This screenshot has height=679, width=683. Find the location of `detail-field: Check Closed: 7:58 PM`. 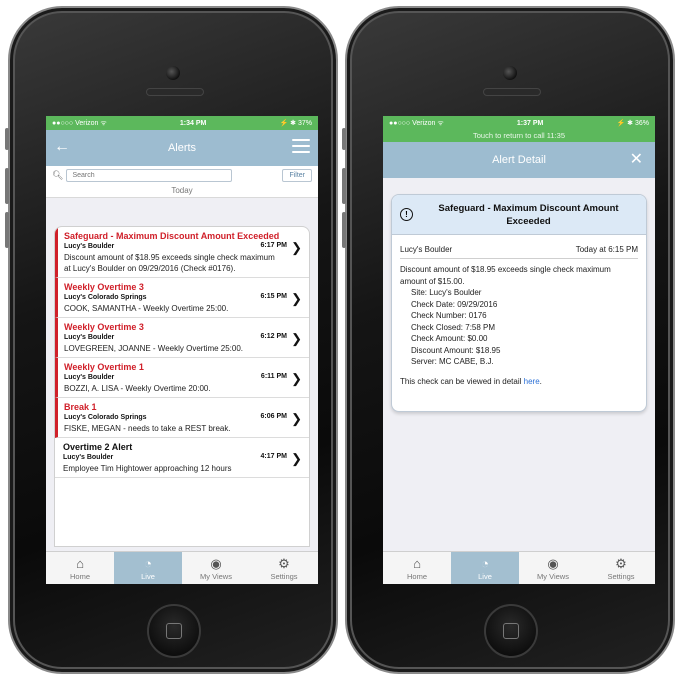

detail-field: Check Closed: 7:58 PM is located at coordinates (453, 327).